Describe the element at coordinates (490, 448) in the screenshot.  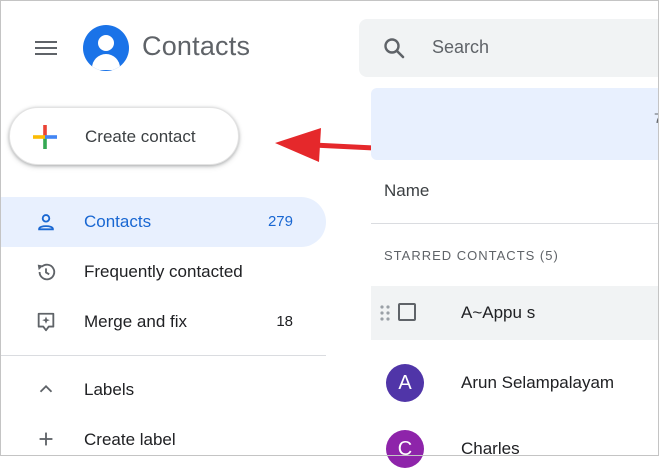
I see `contact-name: Charles` at that location.